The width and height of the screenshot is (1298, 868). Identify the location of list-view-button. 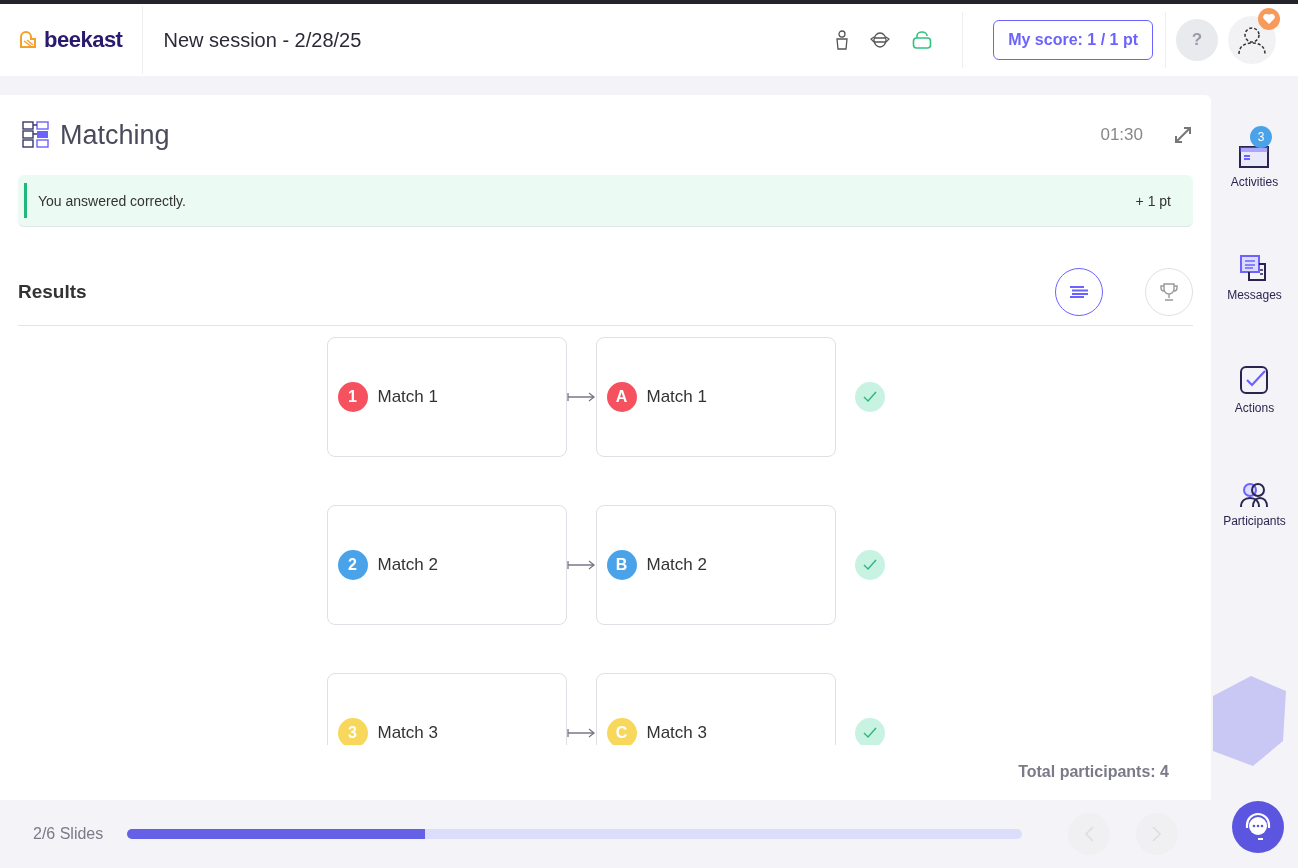
(1079, 292).